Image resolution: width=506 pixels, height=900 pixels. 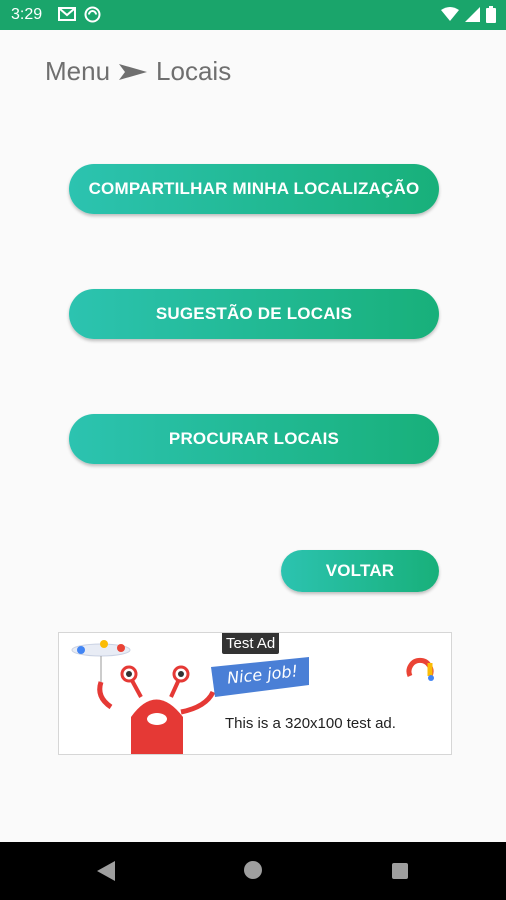 I want to click on home-icon, so click(x=253, y=870).